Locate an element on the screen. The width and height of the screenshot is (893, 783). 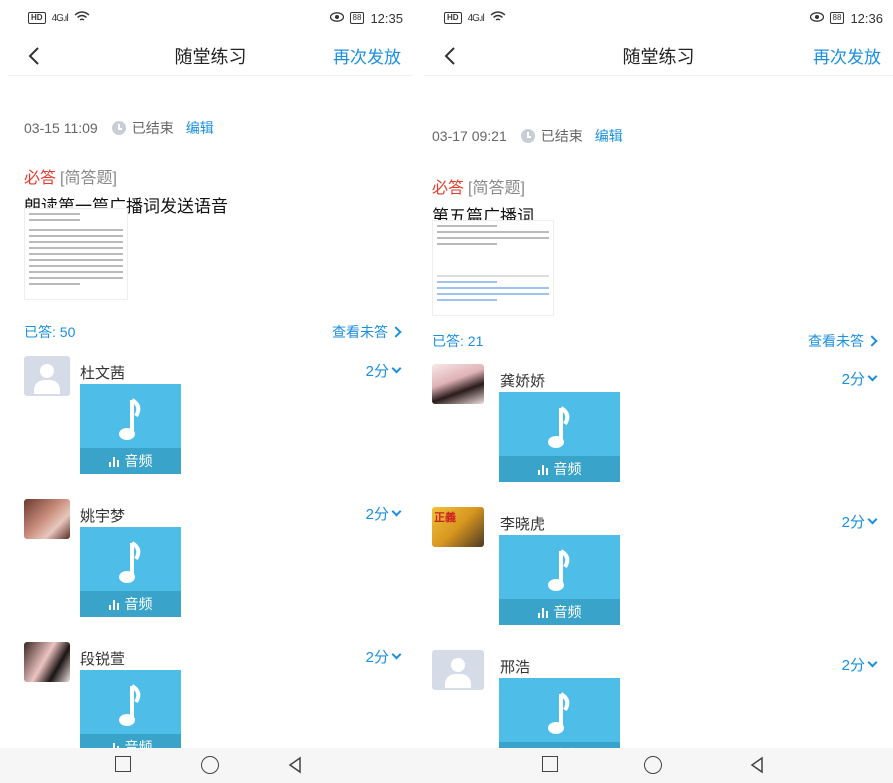
battery-icon: 88 is located at coordinates (357, 18).